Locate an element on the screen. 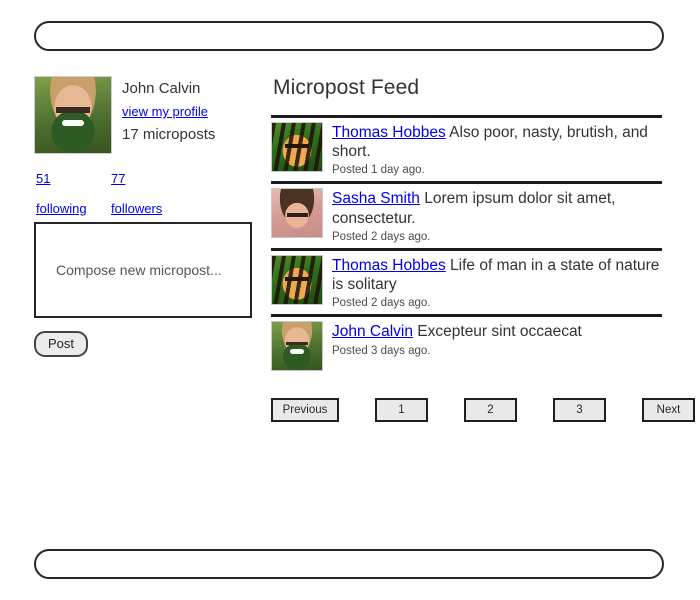 The height and width of the screenshot is (600, 700). woman-avatar-image is located at coordinates (297, 213).